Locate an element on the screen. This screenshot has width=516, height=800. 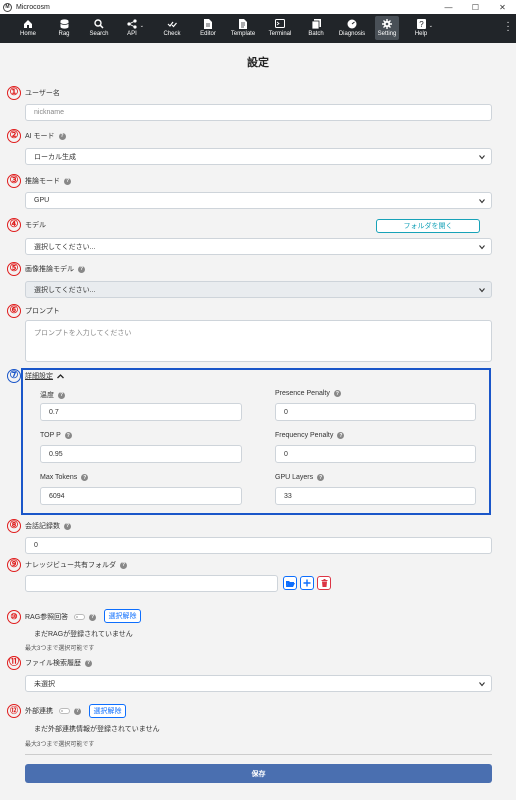
nav-setting: Setting is located at coordinates (387, 28).